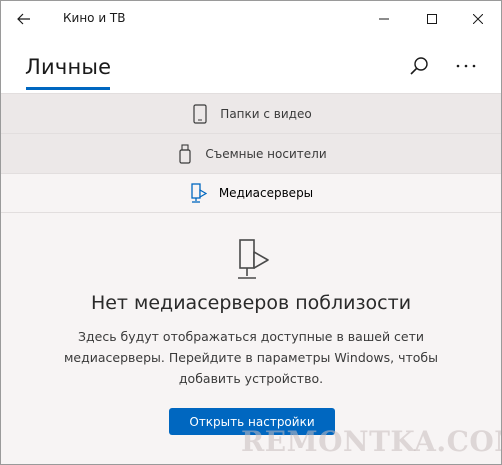 This screenshot has height=465, width=502. I want to click on back-button, so click(24, 19).